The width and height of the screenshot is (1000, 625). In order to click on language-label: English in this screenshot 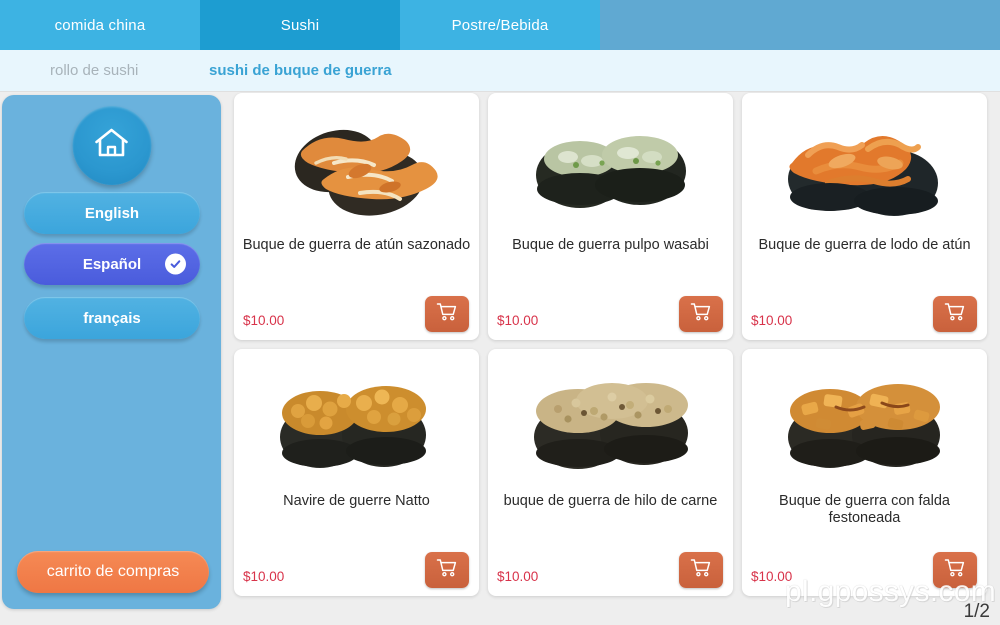, I will do `click(112, 213)`.